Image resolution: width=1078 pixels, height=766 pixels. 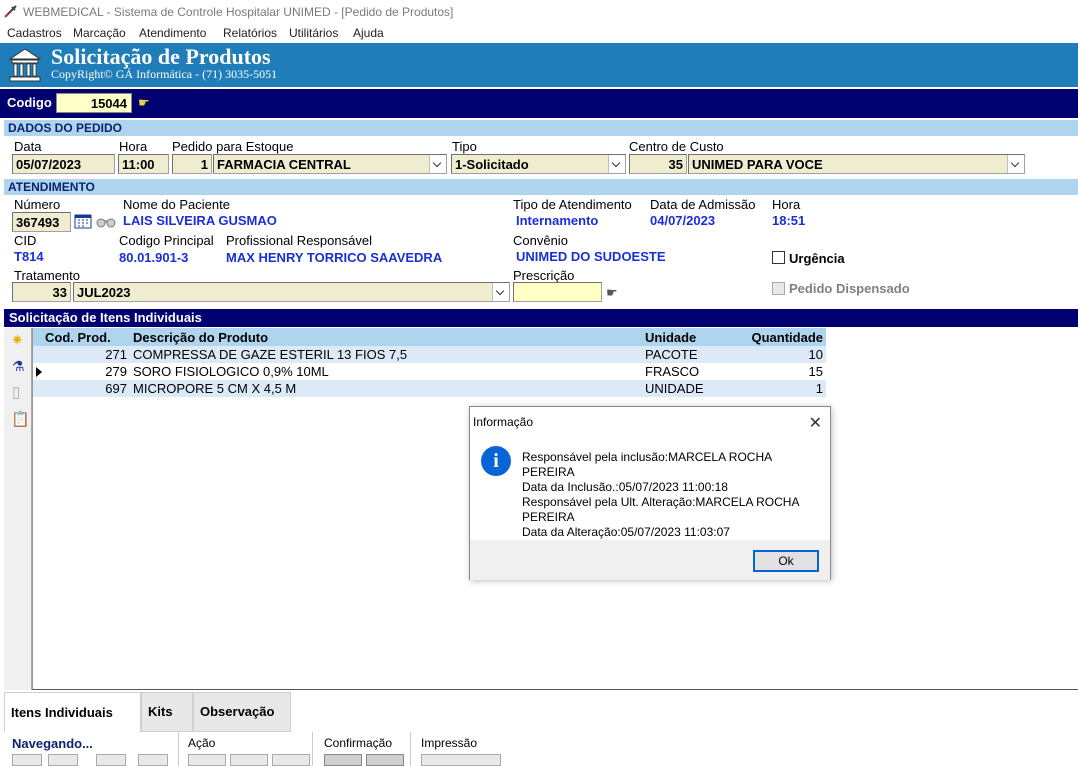 What do you see at coordinates (557, 220) in the screenshot?
I see `tipo-atendimento-value: Internamento` at bounding box center [557, 220].